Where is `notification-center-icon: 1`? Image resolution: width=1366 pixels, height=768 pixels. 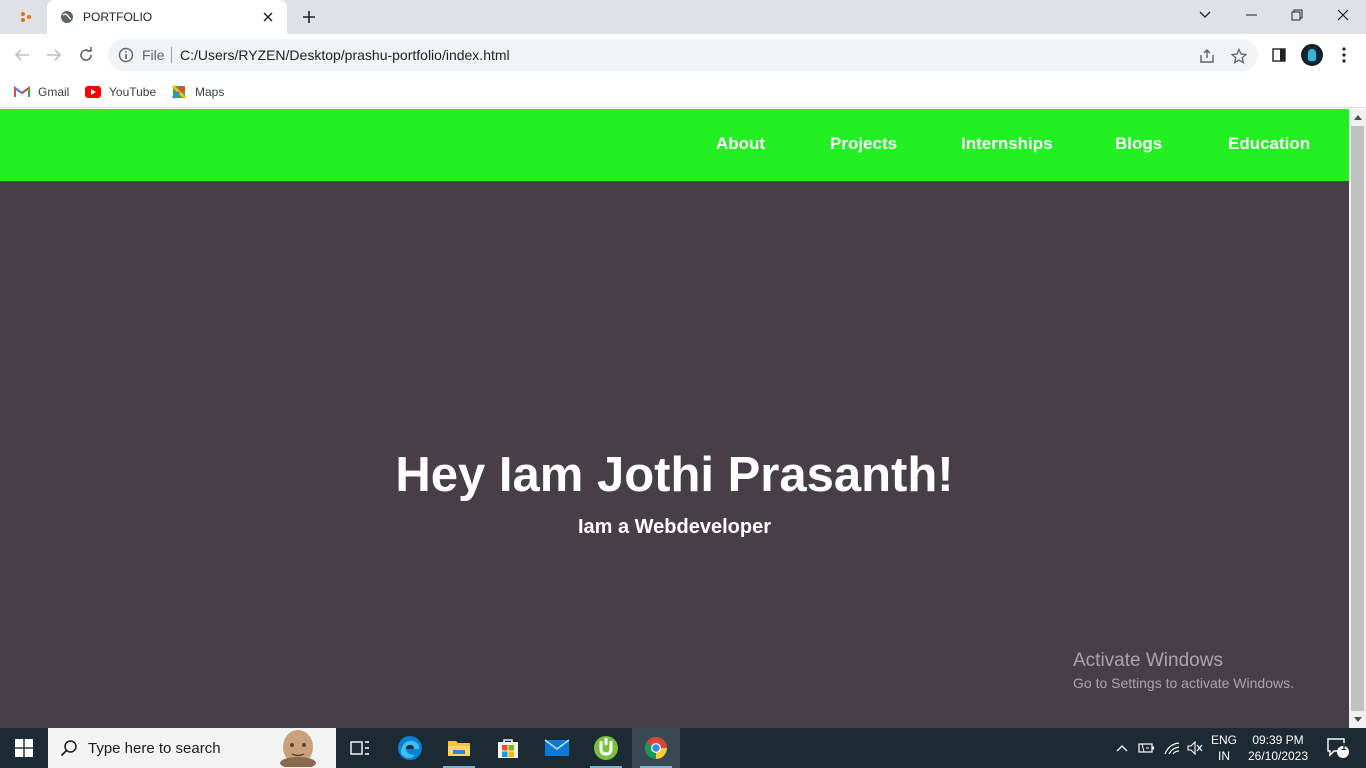
notification-center-icon: 1 is located at coordinates (1338, 748).